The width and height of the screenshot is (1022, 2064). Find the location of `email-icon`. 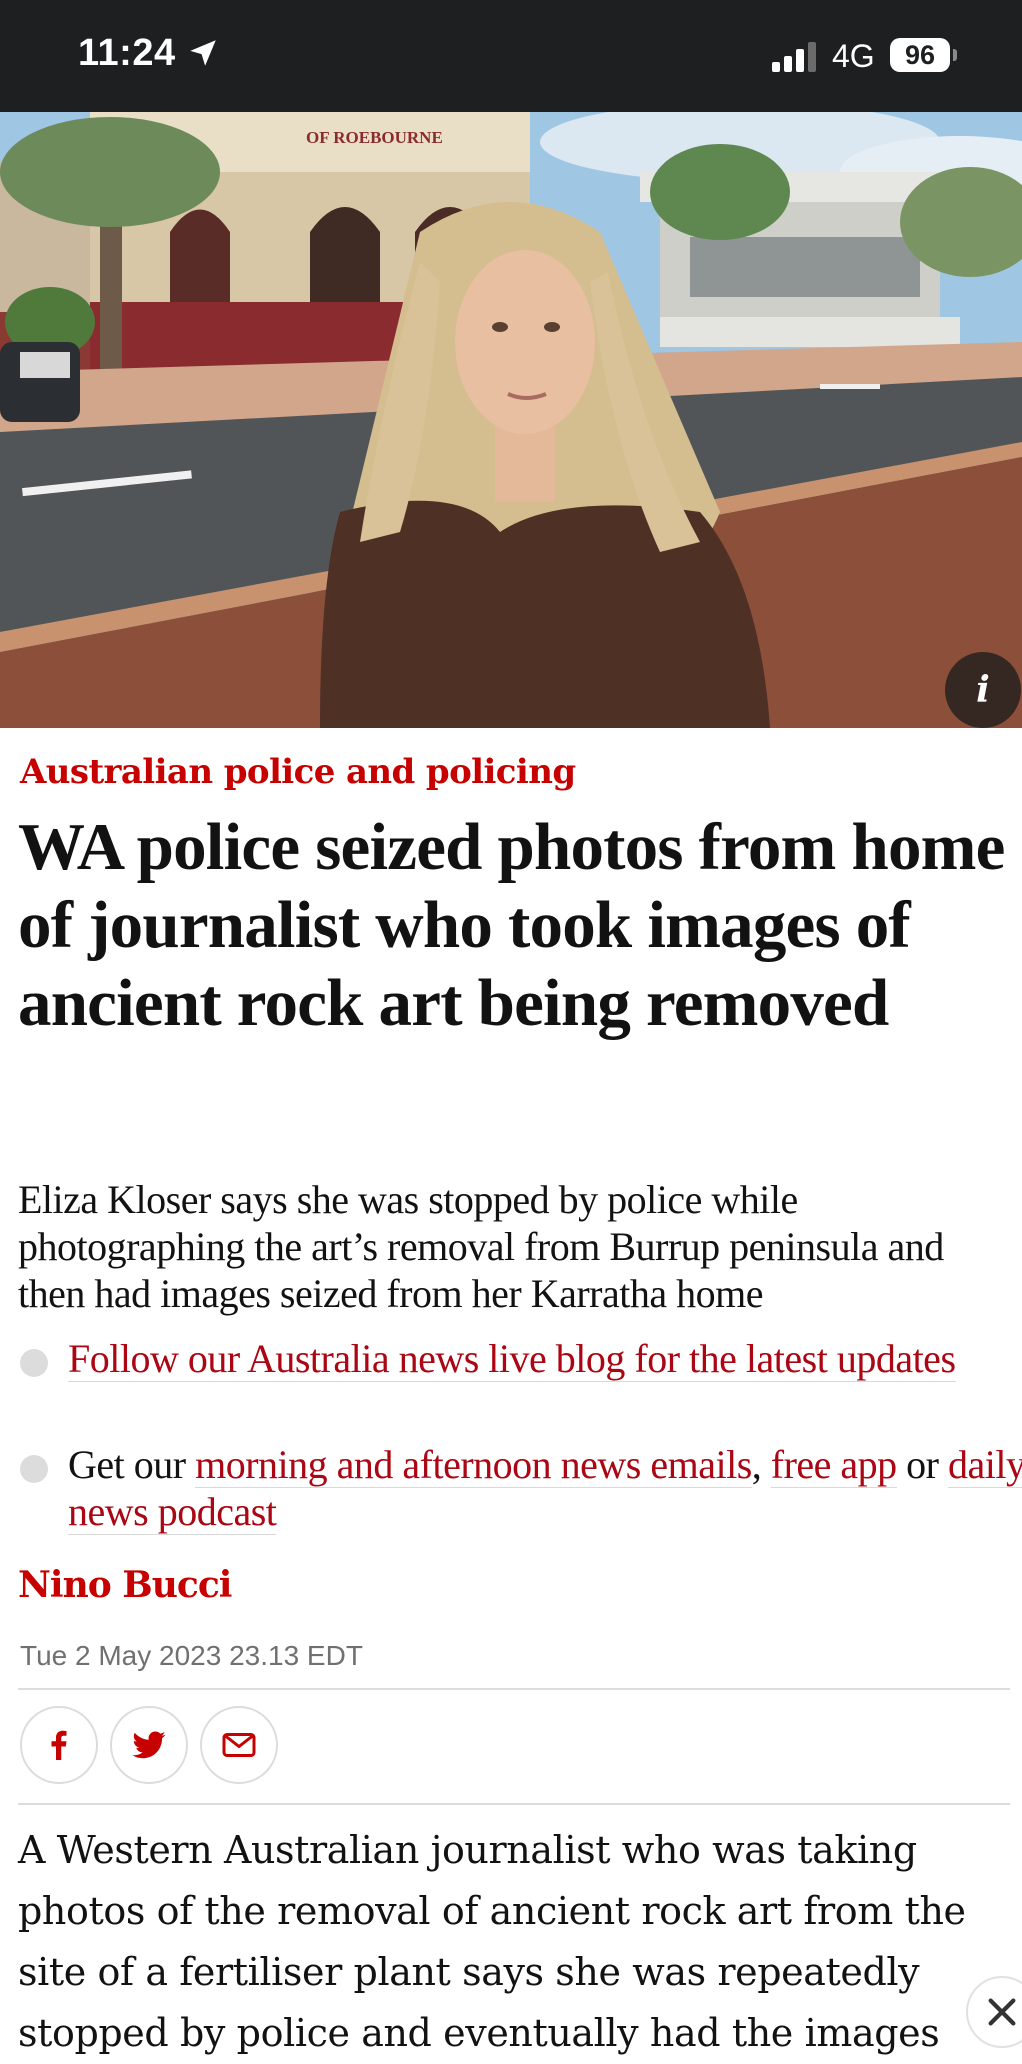

email-icon is located at coordinates (239, 1745).